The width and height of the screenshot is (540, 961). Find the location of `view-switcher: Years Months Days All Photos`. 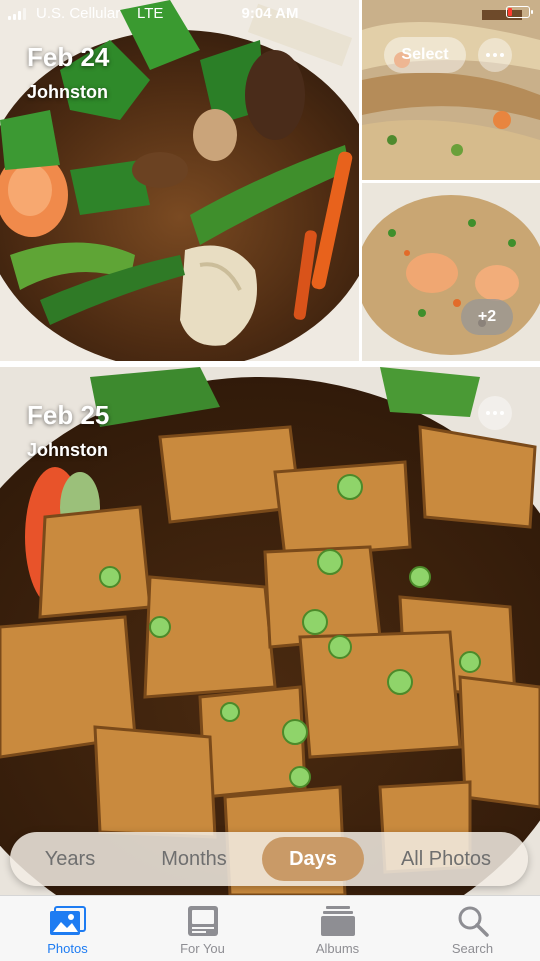

view-switcher: Years Months Days All Photos is located at coordinates (269, 859).